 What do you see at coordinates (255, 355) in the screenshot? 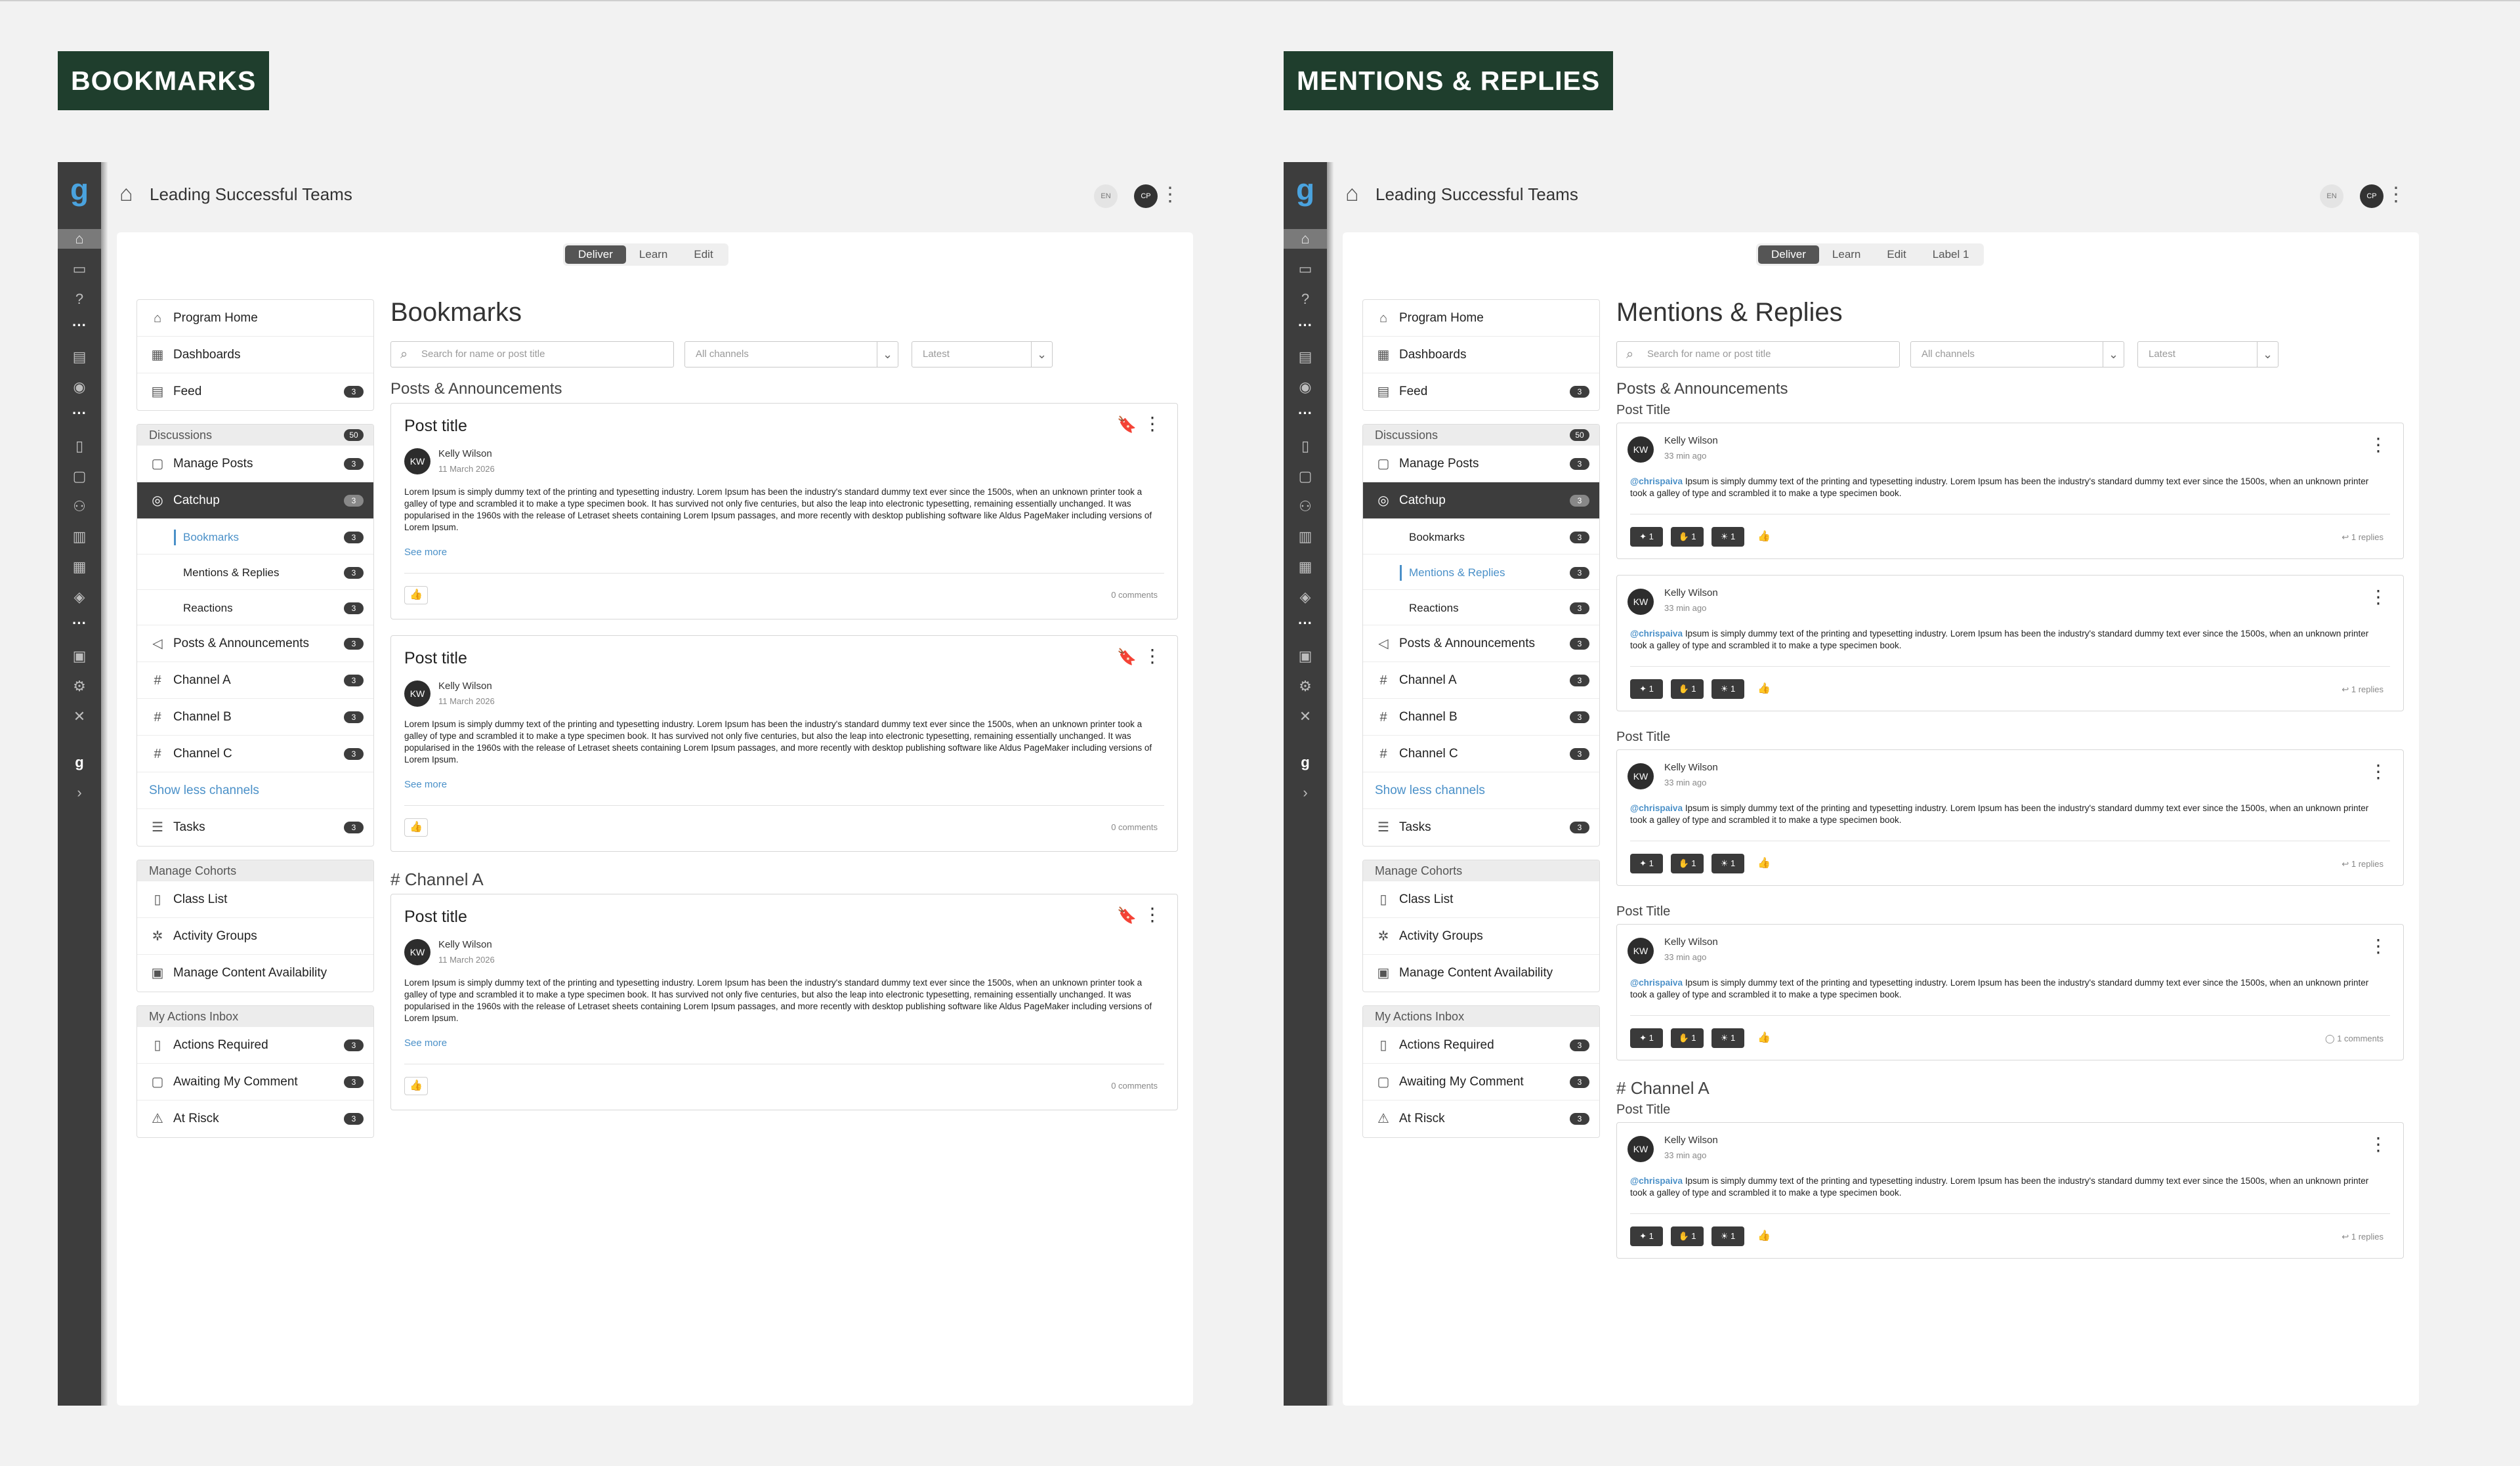
I see `sidebar-item-dashboards: ▦ Dashboards` at bounding box center [255, 355].